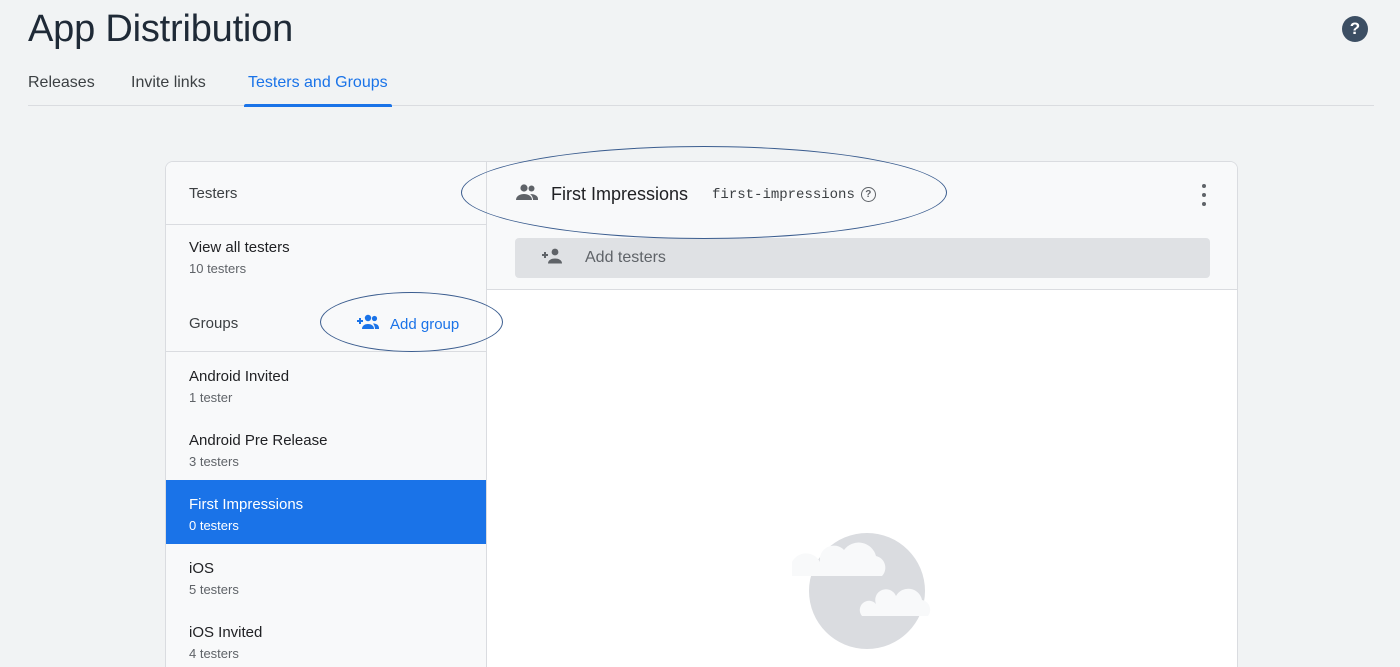  What do you see at coordinates (218, 268) in the screenshot?
I see `view-all-count: 10 testers` at bounding box center [218, 268].